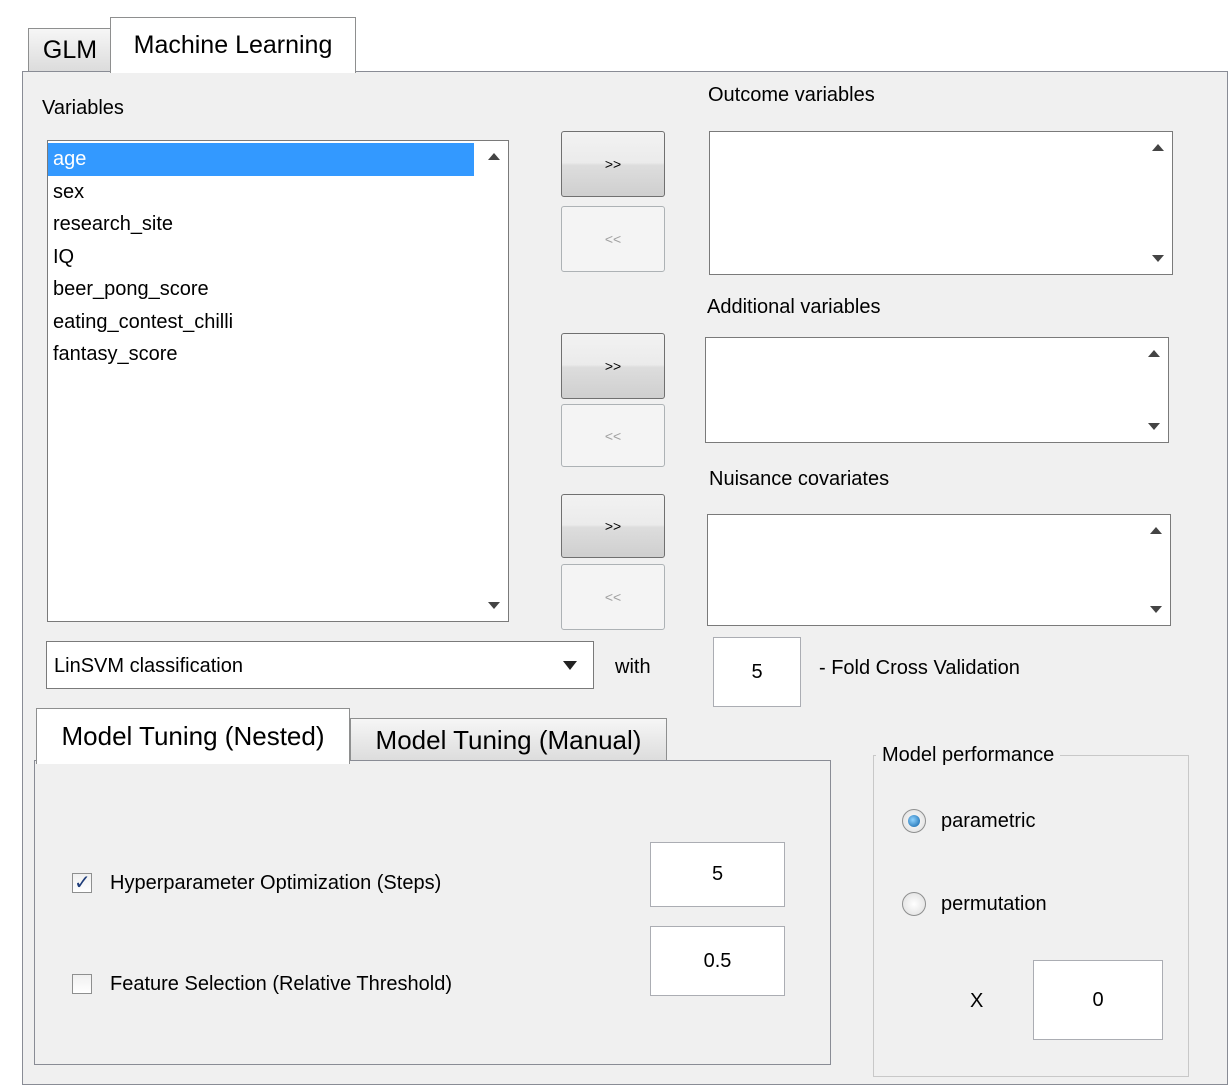 The image size is (1231, 1086). I want to click on tab-machine-learning-label: Machine Learning, so click(233, 45).